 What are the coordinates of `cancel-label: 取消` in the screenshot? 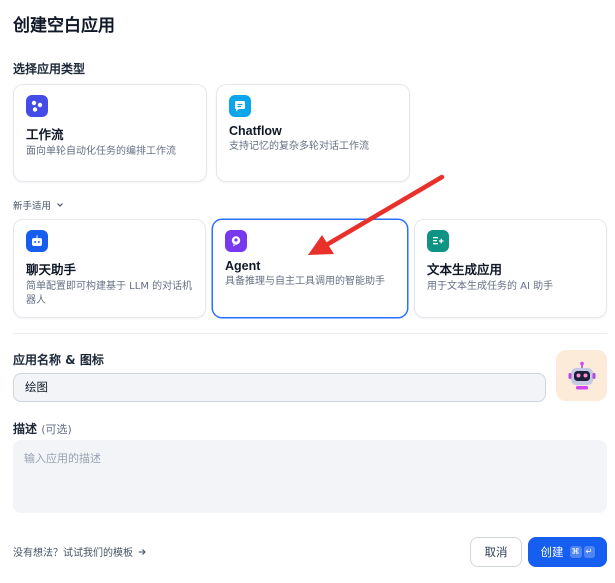 It's located at (496, 552).